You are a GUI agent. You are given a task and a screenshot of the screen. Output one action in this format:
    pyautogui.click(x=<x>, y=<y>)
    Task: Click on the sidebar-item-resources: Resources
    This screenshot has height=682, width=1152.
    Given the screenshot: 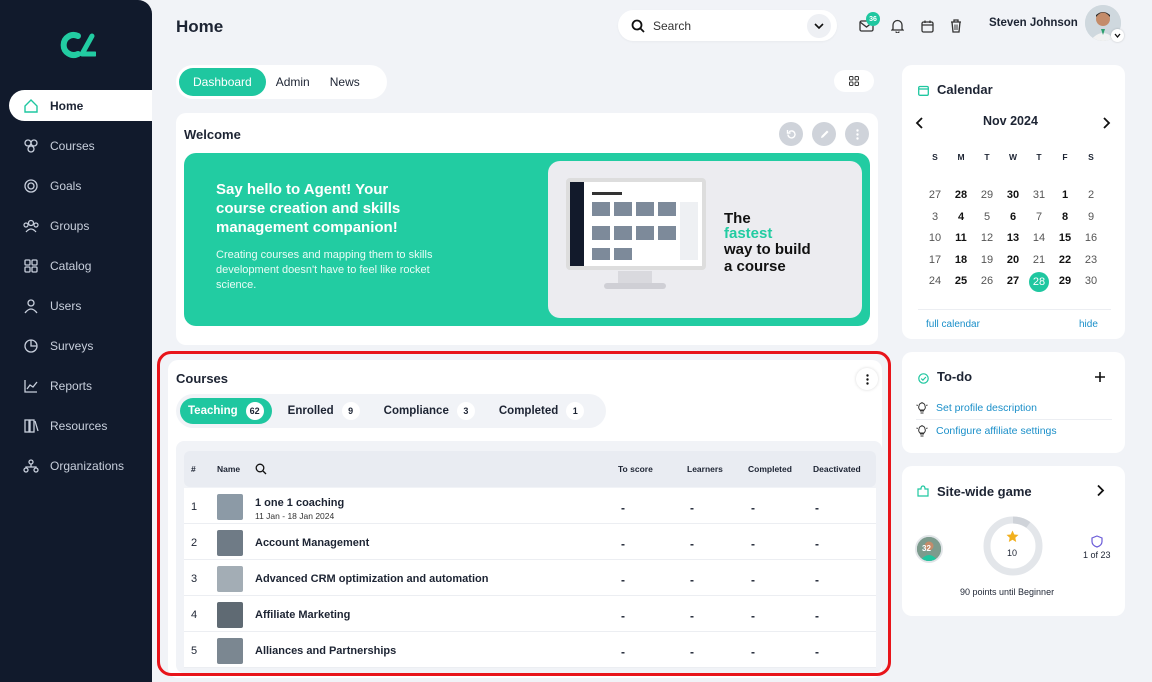 What is the action you would take?
    pyautogui.click(x=80, y=425)
    